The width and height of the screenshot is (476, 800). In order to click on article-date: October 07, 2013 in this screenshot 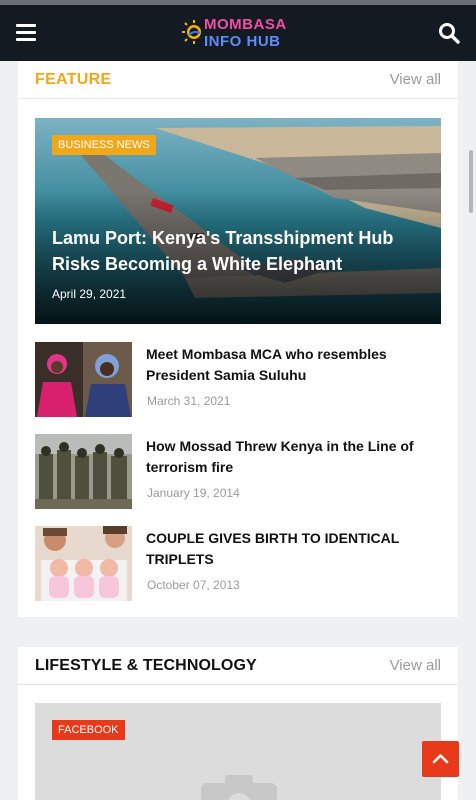, I will do `click(193, 585)`.